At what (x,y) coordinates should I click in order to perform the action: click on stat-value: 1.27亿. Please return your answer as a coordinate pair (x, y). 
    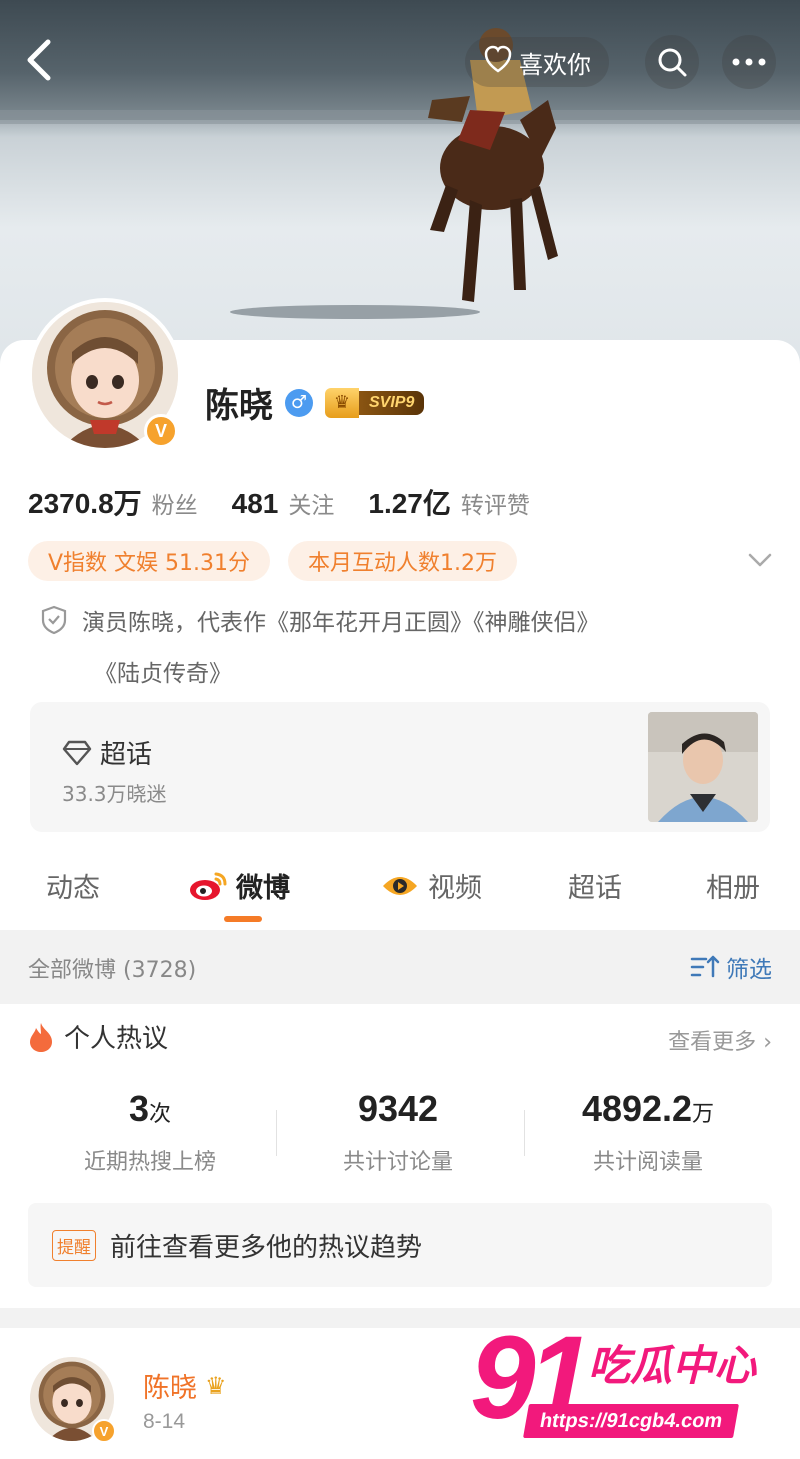
    Looking at the image, I should click on (409, 503).